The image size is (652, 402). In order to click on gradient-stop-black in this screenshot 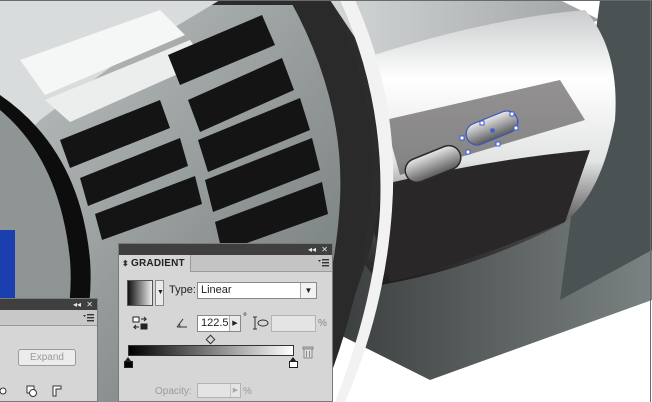, I will do `click(128, 362)`.